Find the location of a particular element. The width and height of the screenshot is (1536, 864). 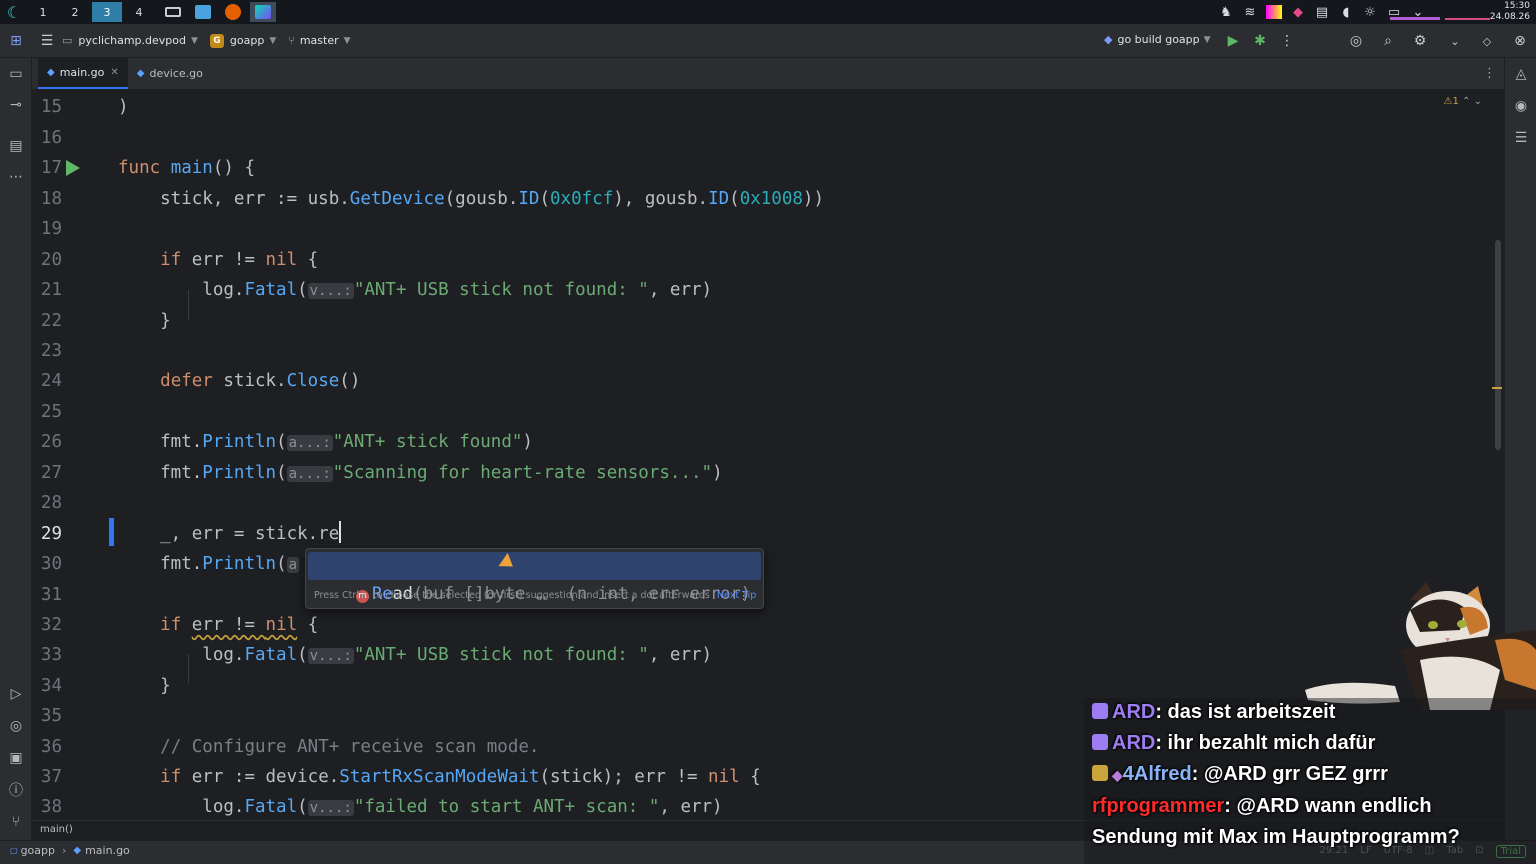

breadcrumb-file: main.go is located at coordinates (107, 850).